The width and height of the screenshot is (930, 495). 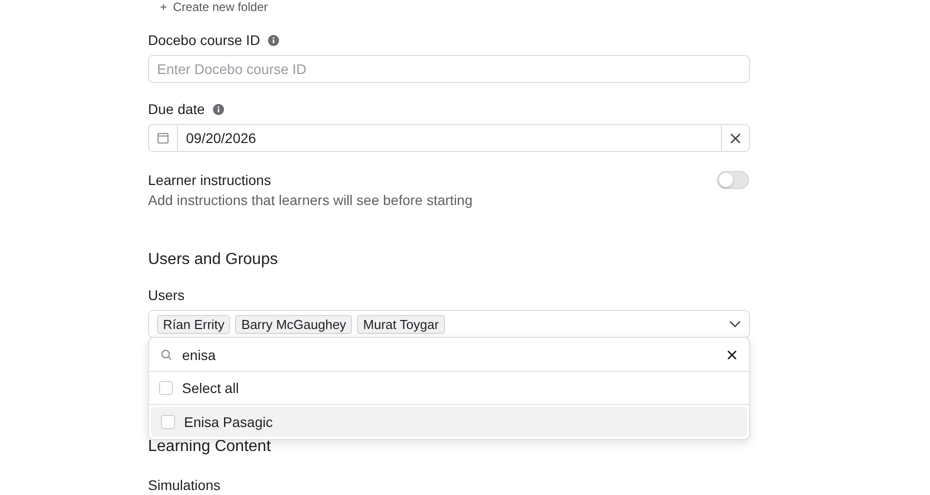 What do you see at coordinates (449, 354) in the screenshot?
I see `search-field: enisa` at bounding box center [449, 354].